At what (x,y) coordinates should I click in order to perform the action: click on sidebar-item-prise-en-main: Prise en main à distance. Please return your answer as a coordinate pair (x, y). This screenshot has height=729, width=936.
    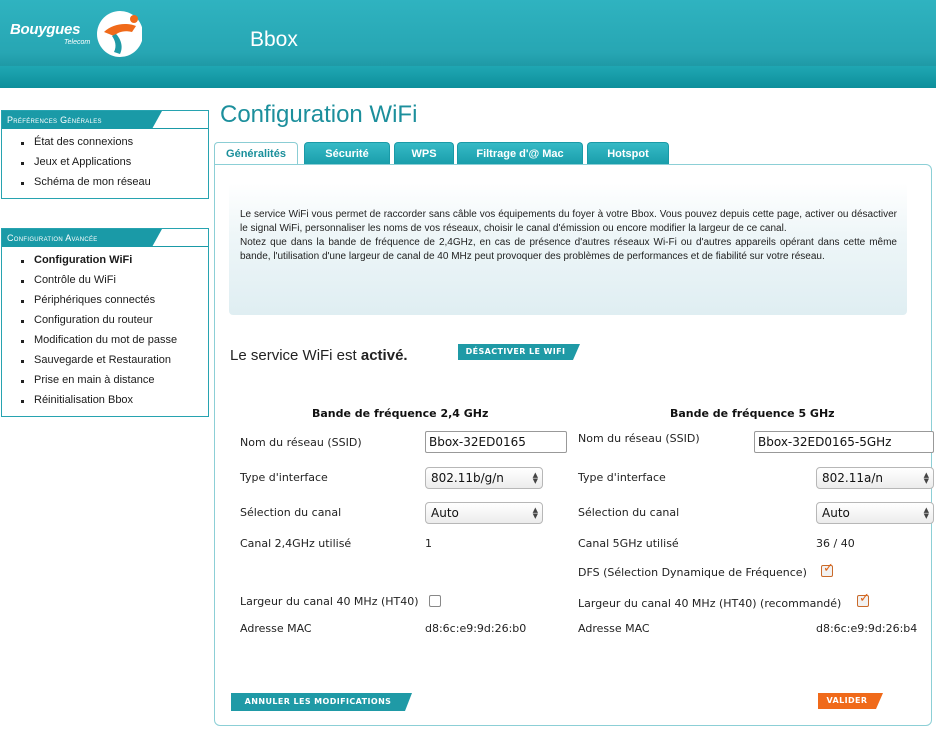
    Looking at the image, I should click on (105, 380).